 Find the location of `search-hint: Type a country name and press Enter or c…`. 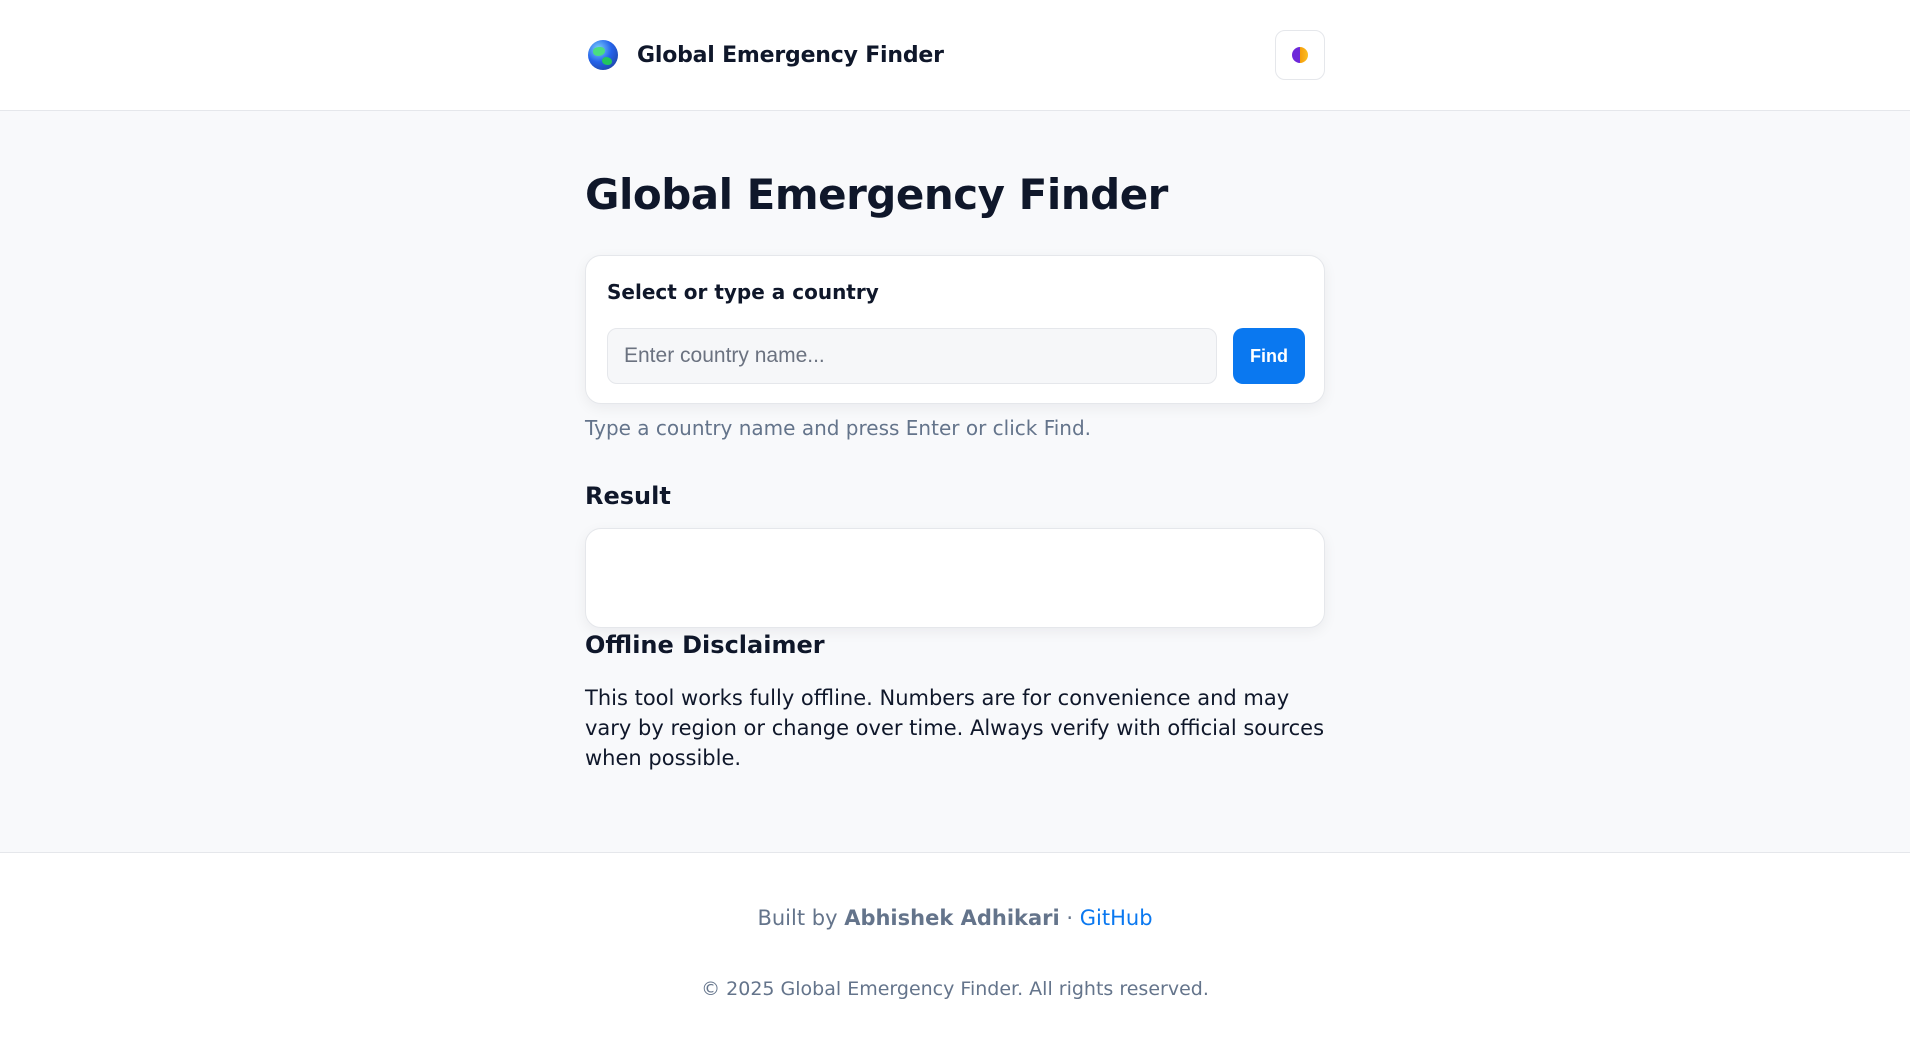

search-hint: Type a country name and press Enter or c… is located at coordinates (838, 428).